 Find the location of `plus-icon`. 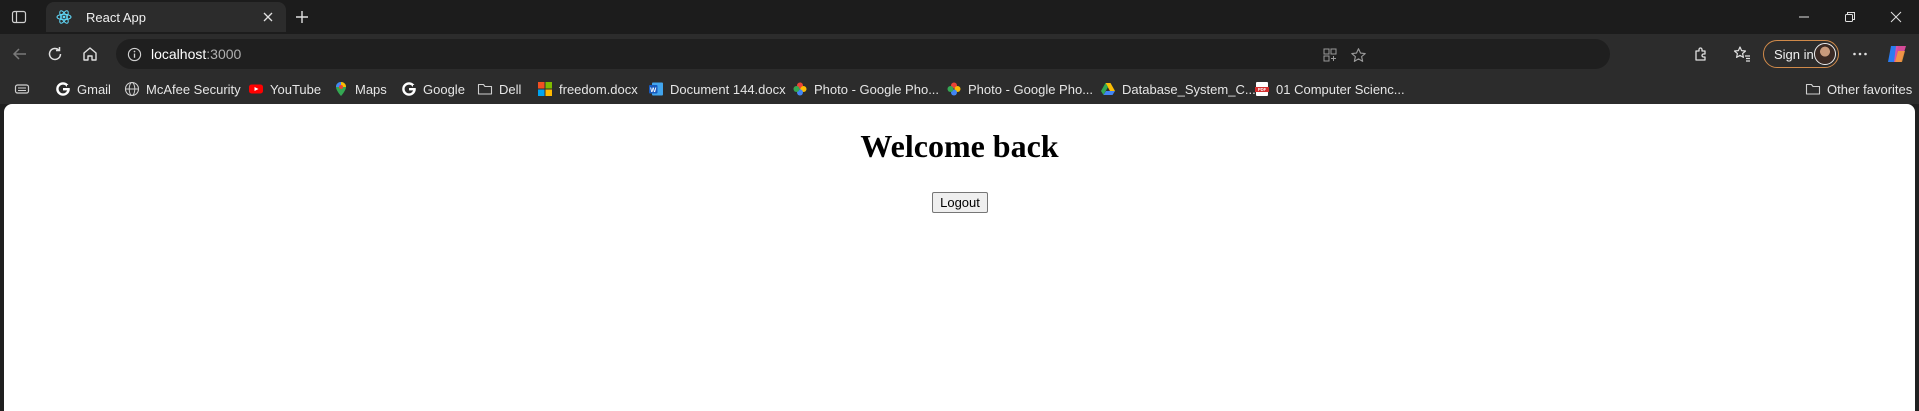

plus-icon is located at coordinates (302, 17).